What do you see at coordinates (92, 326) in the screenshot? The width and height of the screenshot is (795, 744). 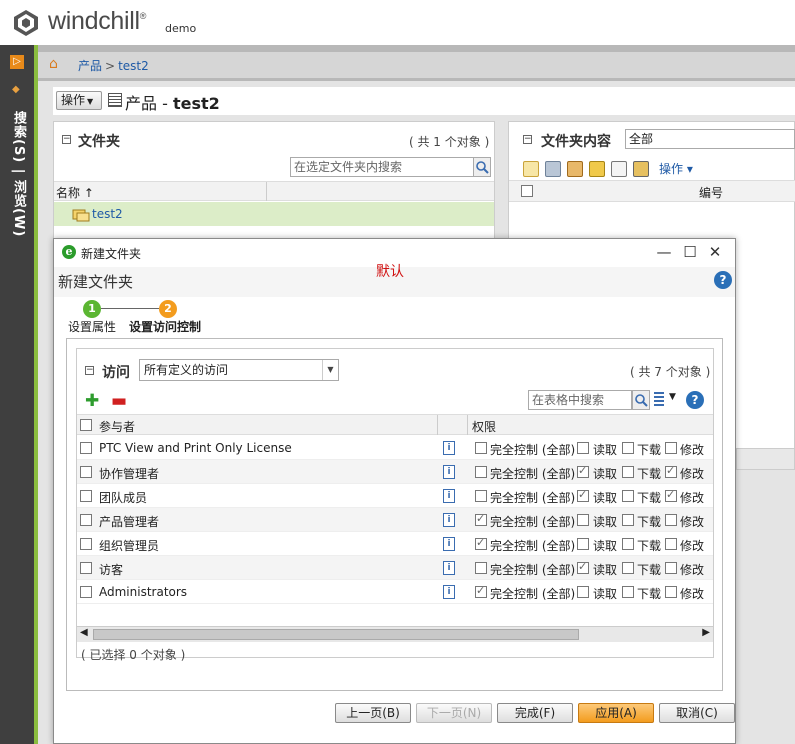 I see `step-1-label: 设置属性` at bounding box center [92, 326].